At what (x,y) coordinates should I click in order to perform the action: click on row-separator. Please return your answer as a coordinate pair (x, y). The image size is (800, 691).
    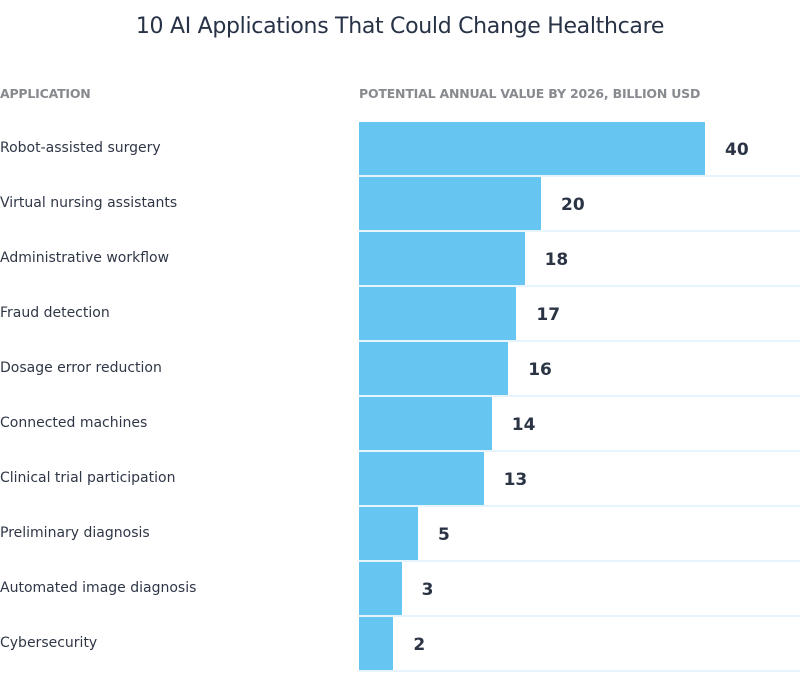
    Looking at the image, I should click on (579, 671).